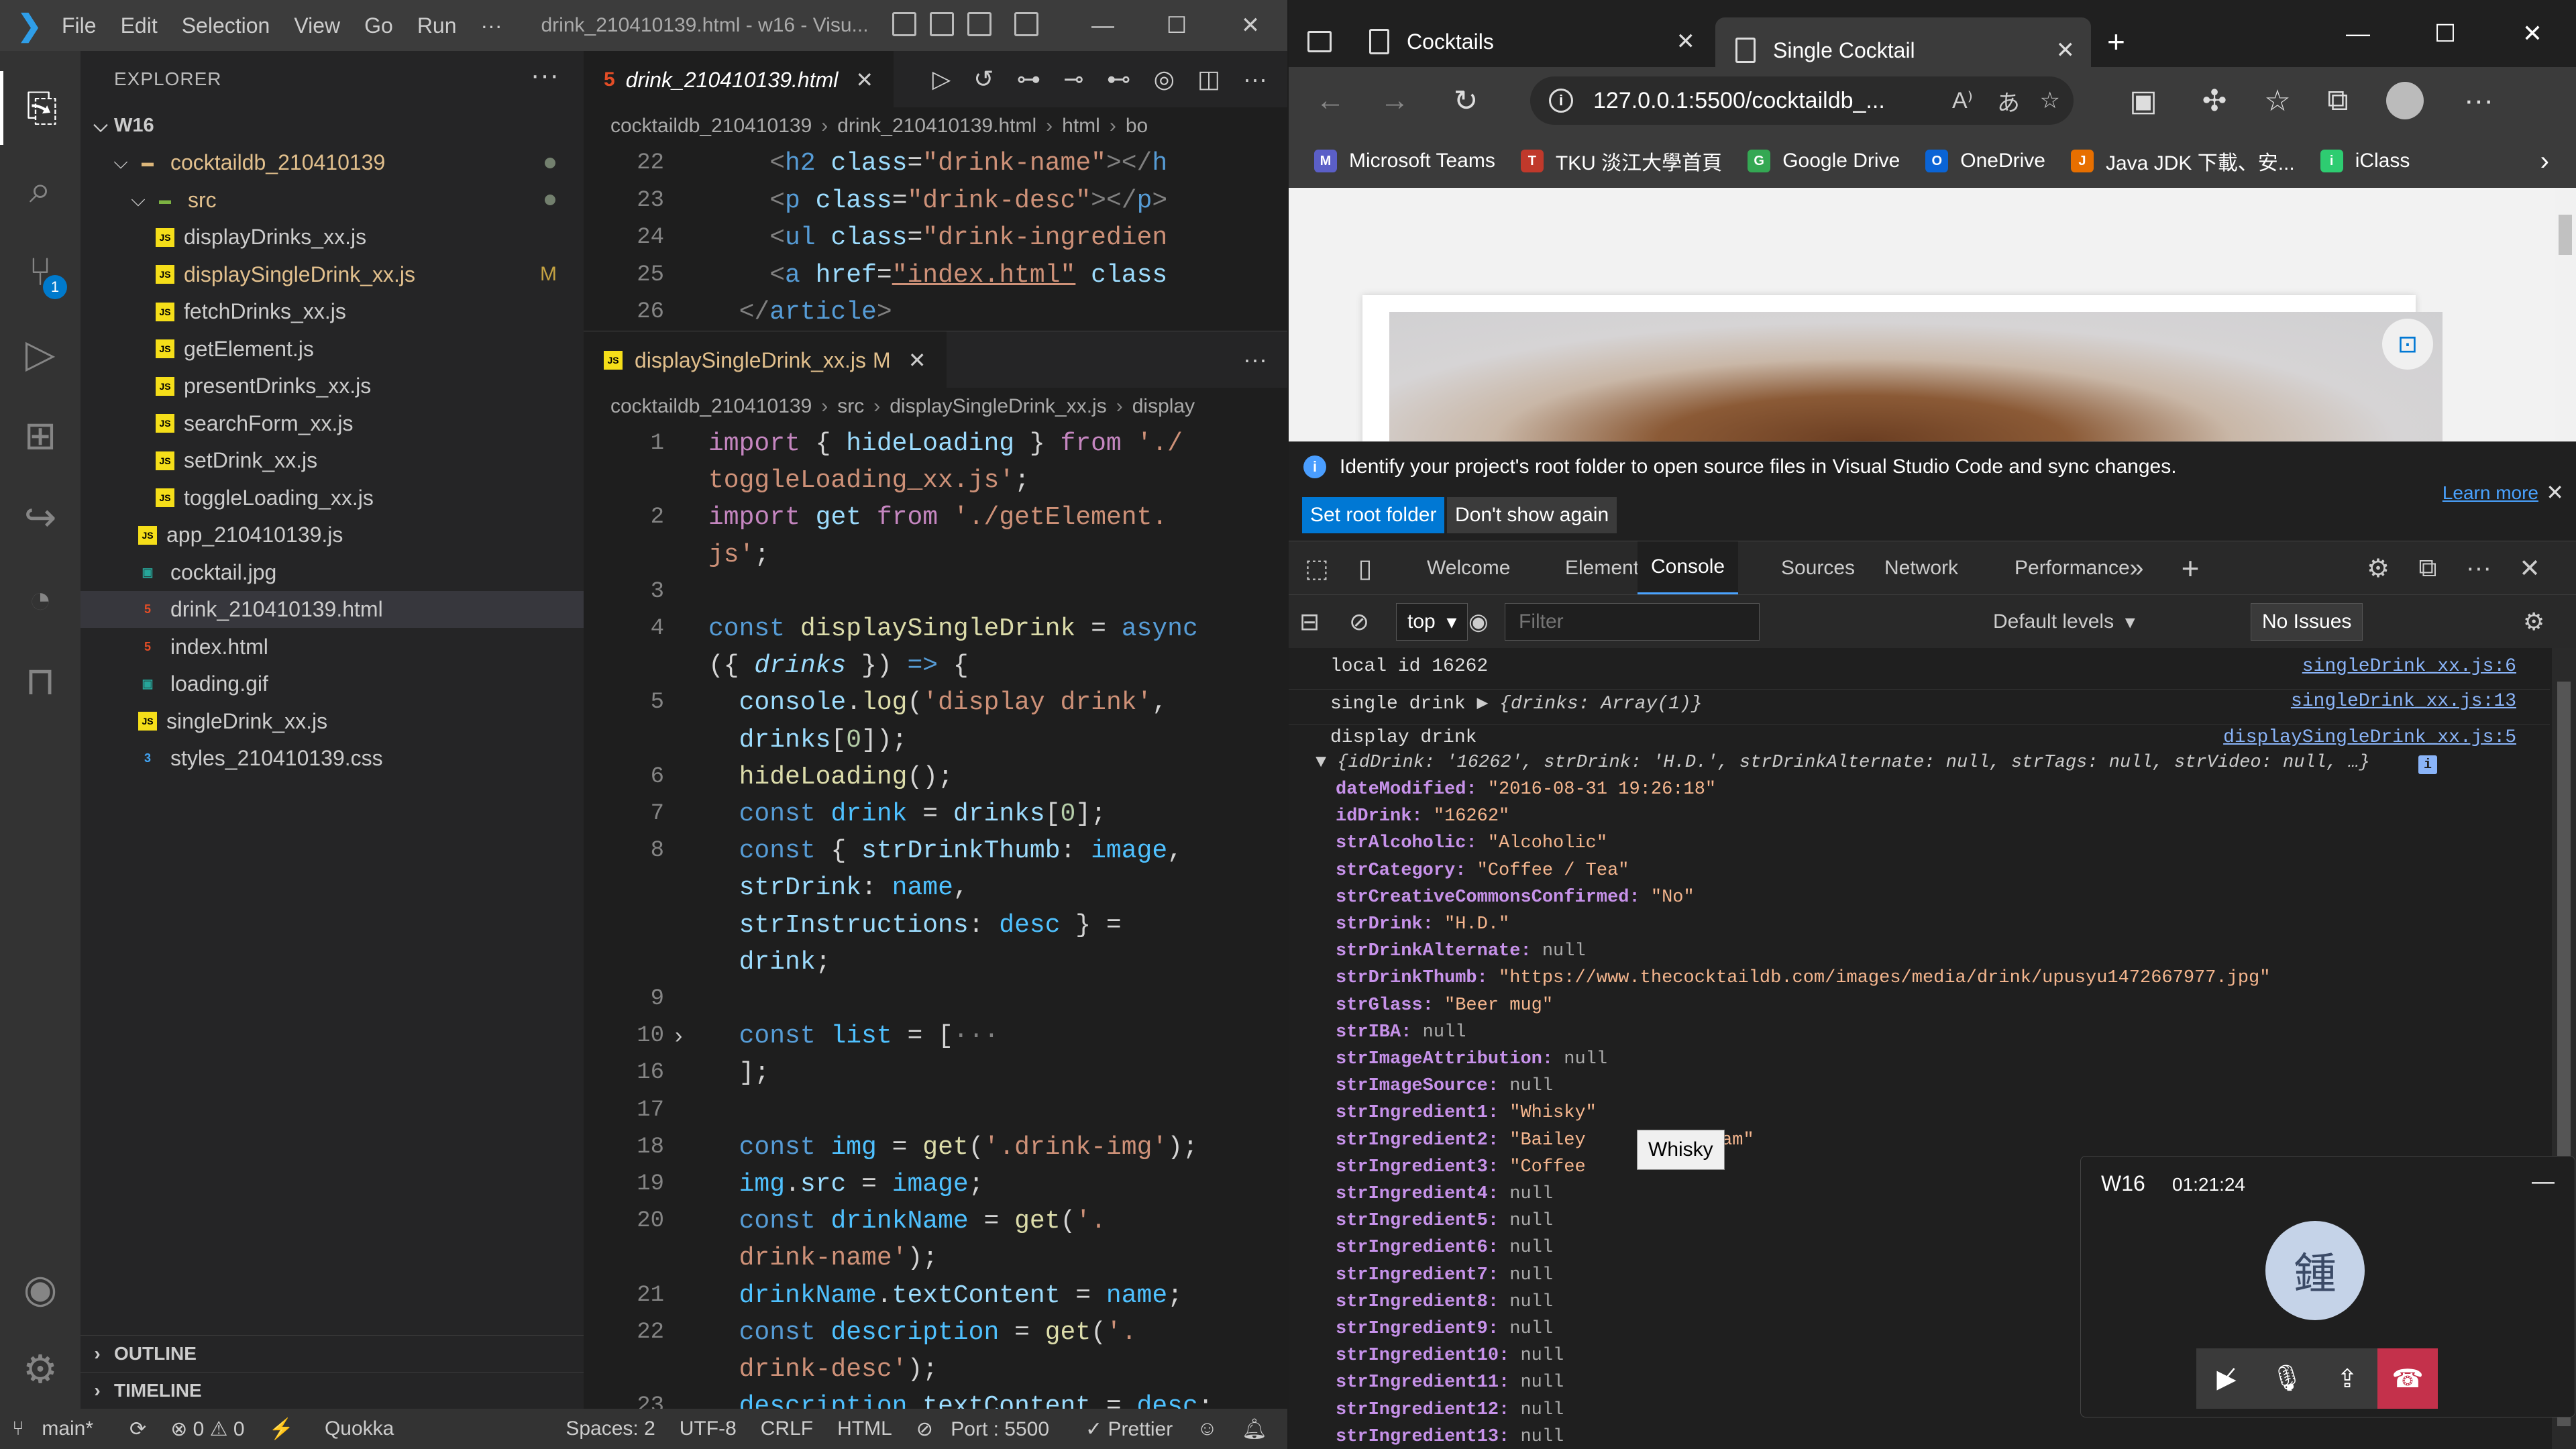 This screenshot has height=1449, width=2576. I want to click on prettier-status: ✓ Prettier, so click(1129, 1429).